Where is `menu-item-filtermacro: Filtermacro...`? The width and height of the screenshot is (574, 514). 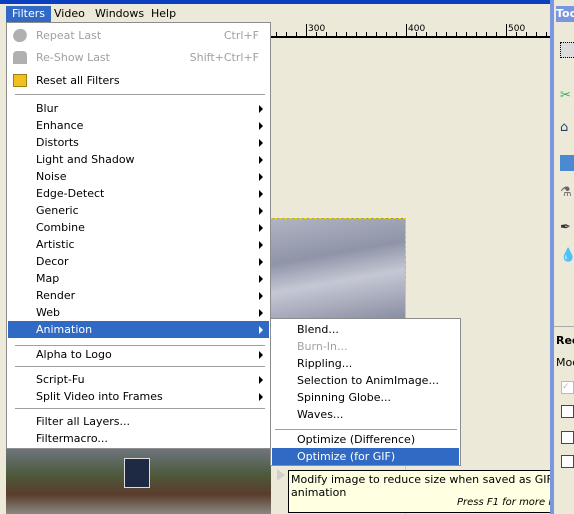
menu-item-filtermacro: Filtermacro... is located at coordinates (138, 438).